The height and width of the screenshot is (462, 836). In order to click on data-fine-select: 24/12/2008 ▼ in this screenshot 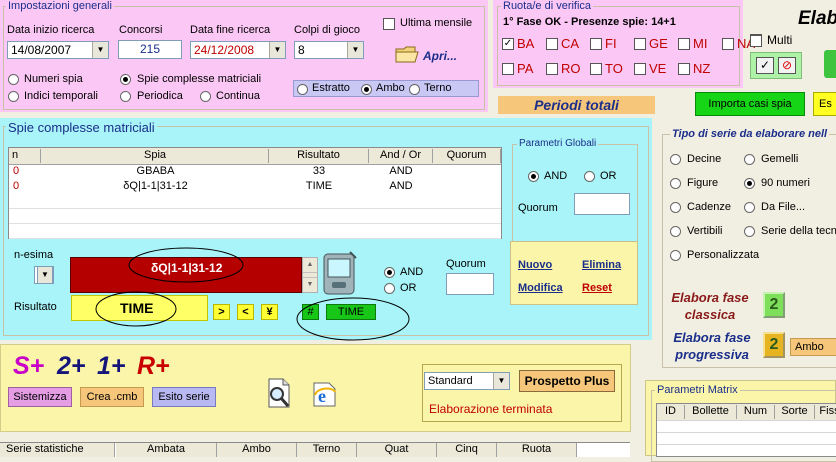, I will do `click(238, 50)`.